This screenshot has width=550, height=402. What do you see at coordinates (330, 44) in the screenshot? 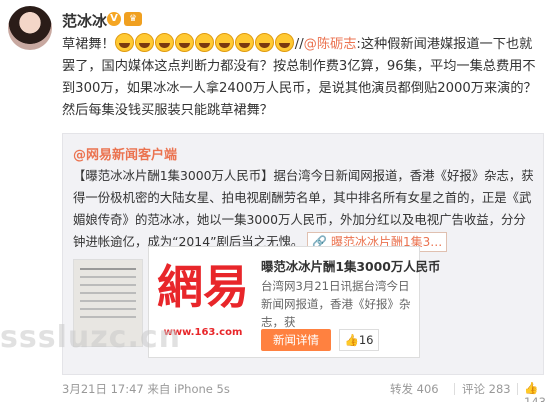
I see `mention-link: @陈砺志` at bounding box center [330, 44].